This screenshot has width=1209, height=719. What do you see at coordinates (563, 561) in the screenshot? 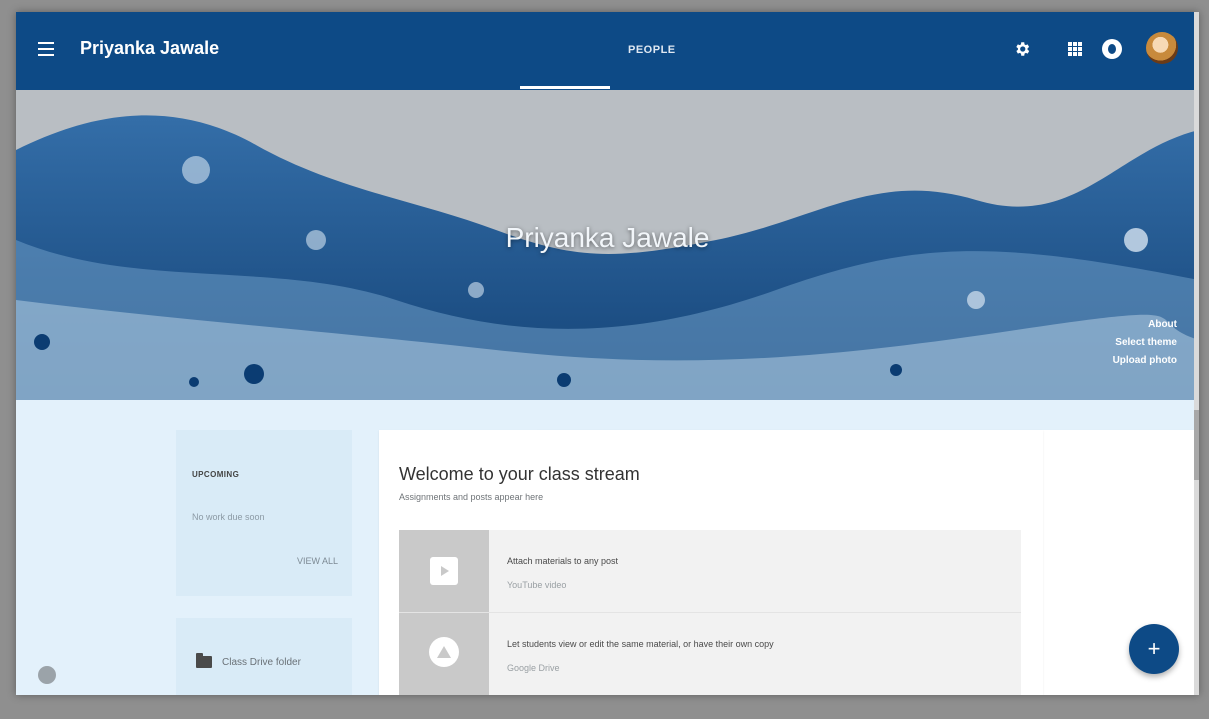
I see `tip-title: Attach materials to any post` at bounding box center [563, 561].